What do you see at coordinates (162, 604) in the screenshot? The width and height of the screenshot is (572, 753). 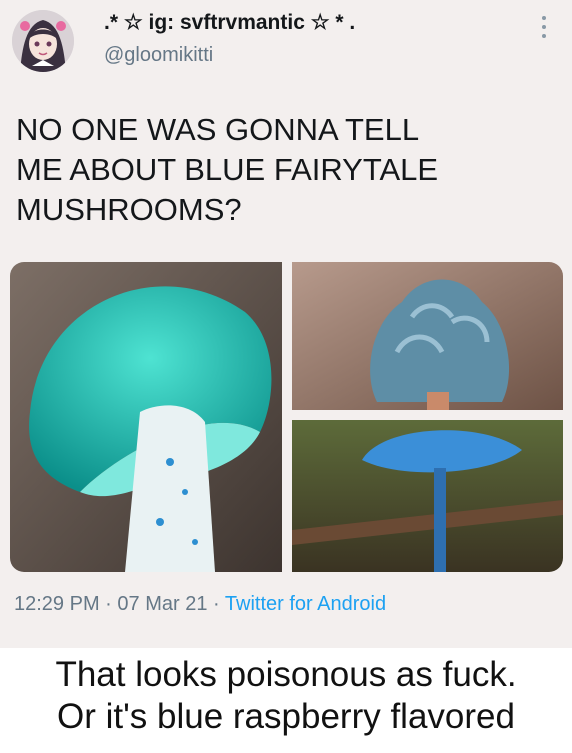 I see `tweet-date: 07 Mar 21` at bounding box center [162, 604].